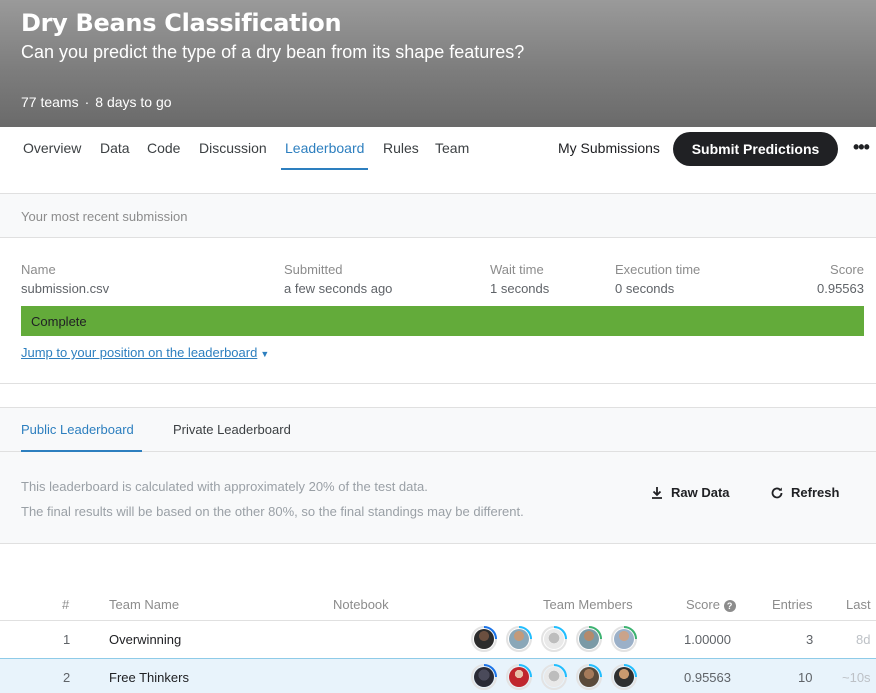 This screenshot has height=693, width=876. I want to click on column-score-label: Score, so click(703, 604).